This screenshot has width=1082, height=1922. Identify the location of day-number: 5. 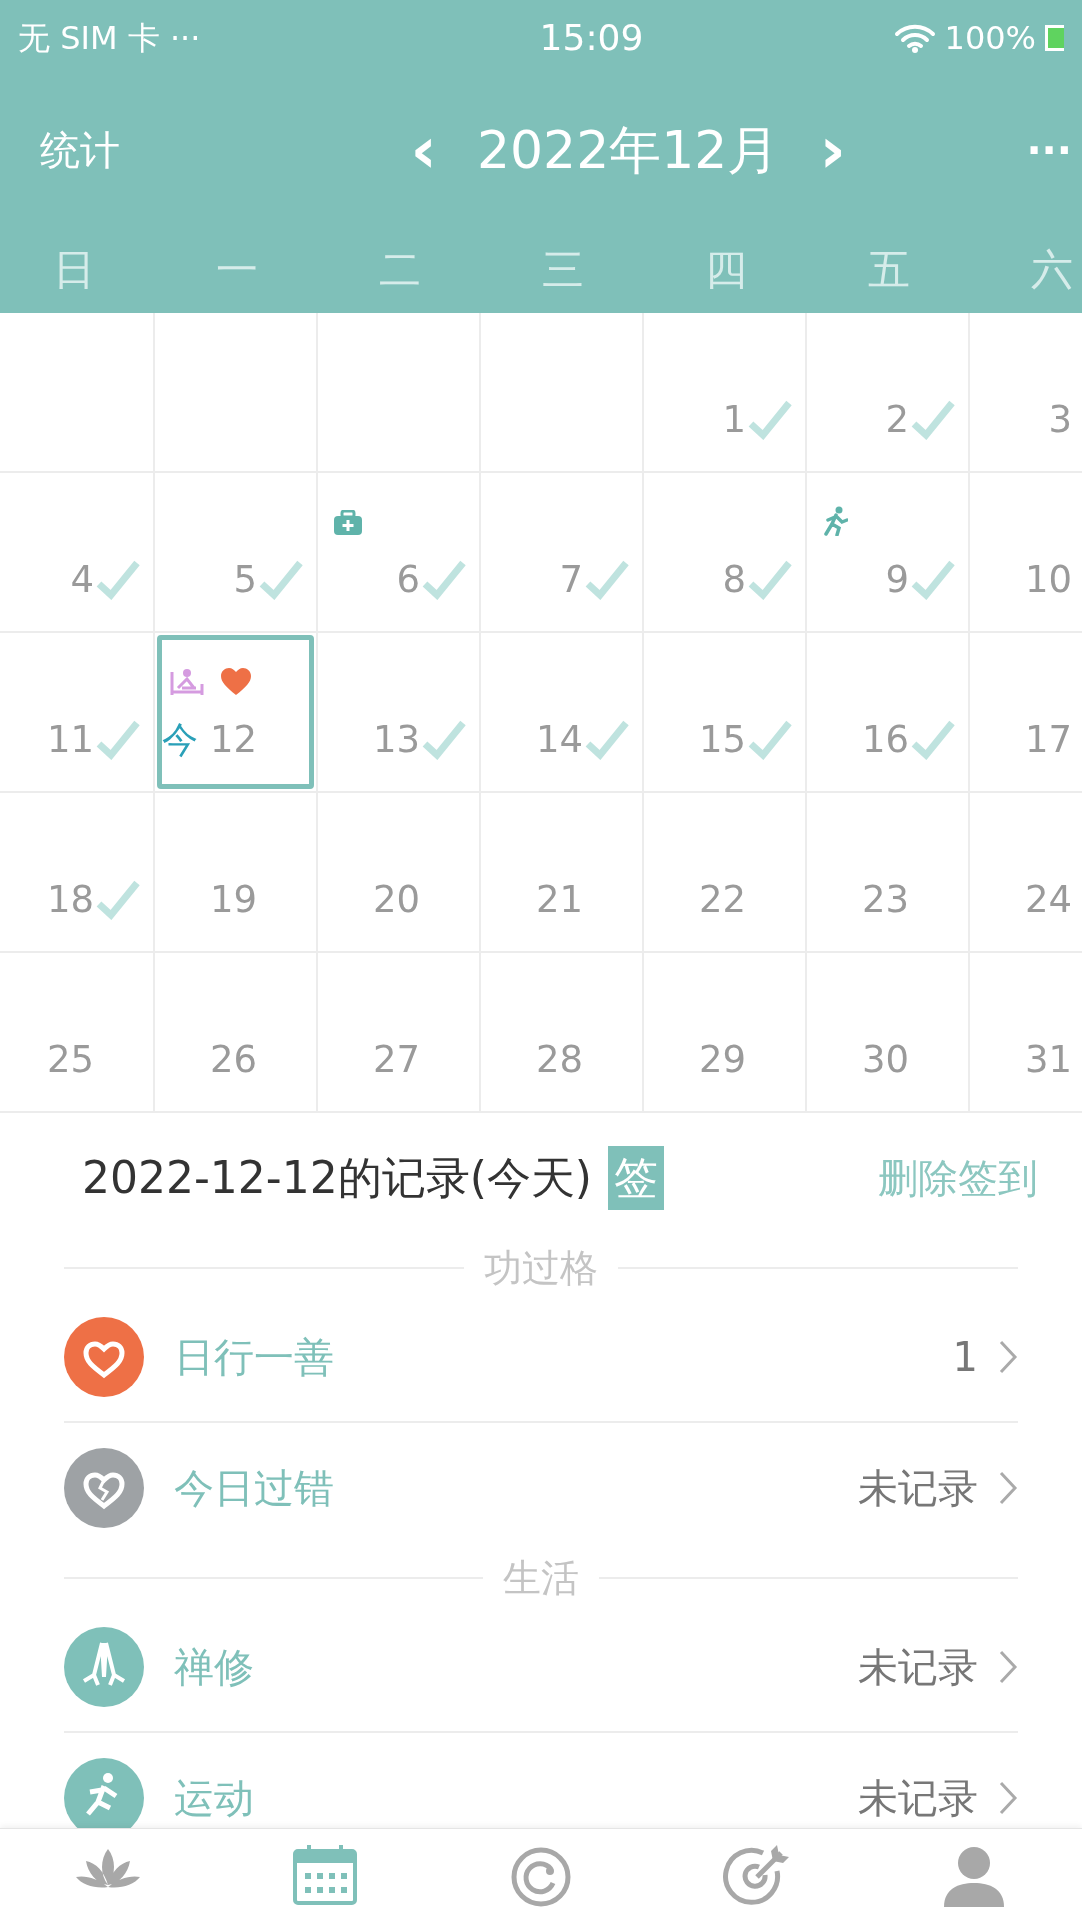
(209, 580).